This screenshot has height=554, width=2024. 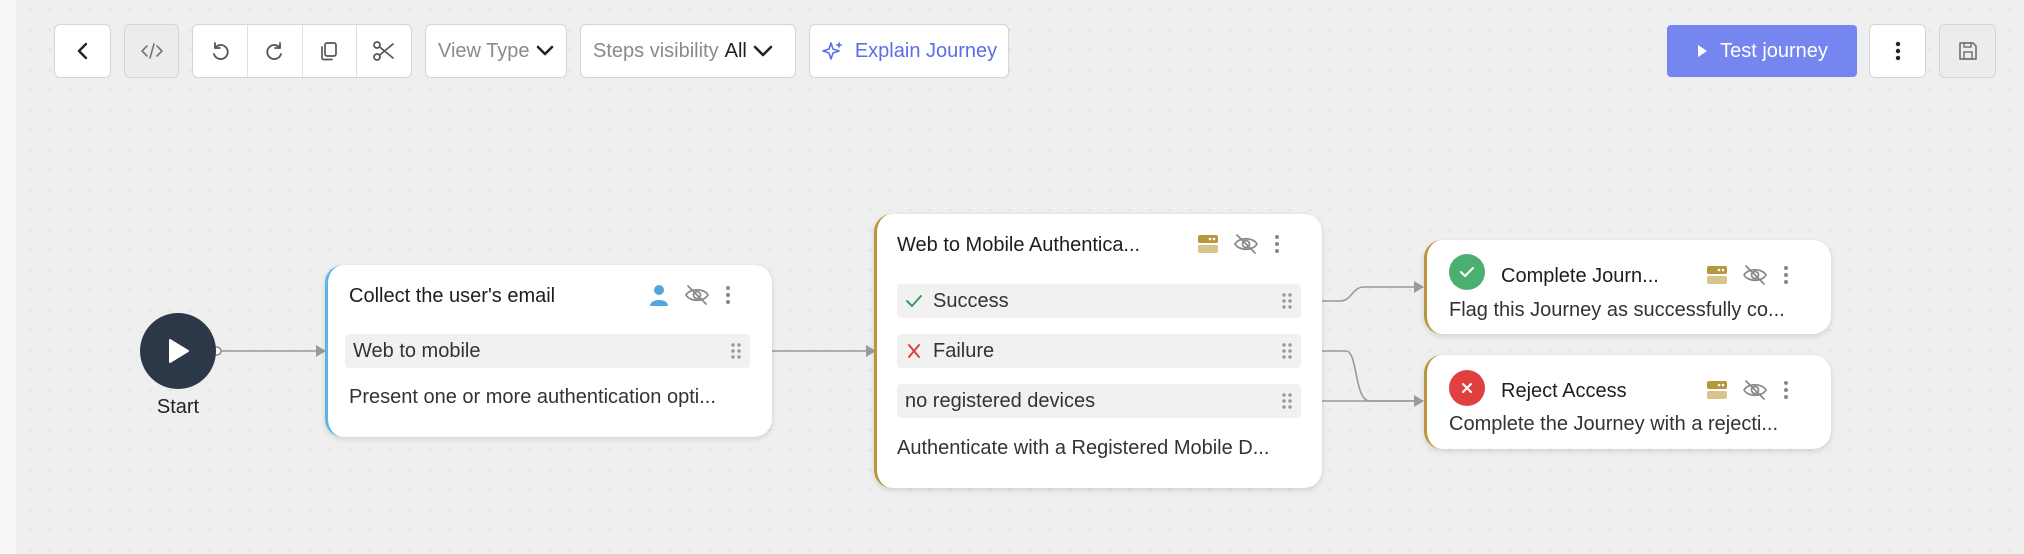 I want to click on steps-visibility-dropdown: Steps visibility All, so click(x=688, y=51).